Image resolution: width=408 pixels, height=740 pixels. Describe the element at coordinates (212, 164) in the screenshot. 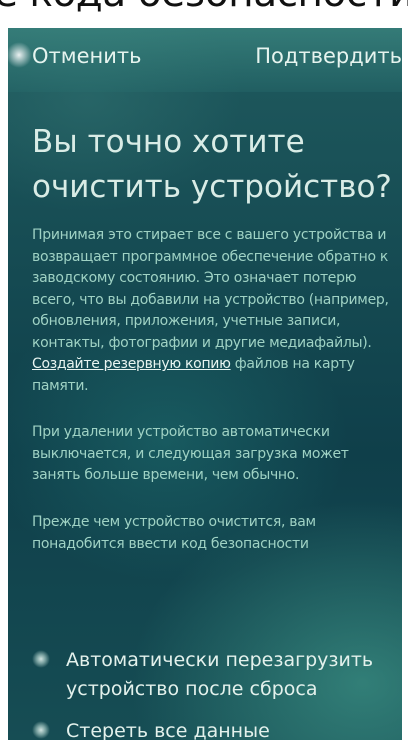

I see `page-title: Вы точно хотите очистить устройство?` at that location.